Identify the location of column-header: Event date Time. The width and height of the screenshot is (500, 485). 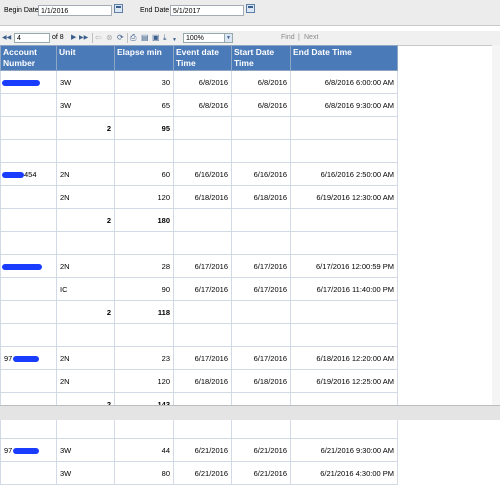
(202, 58).